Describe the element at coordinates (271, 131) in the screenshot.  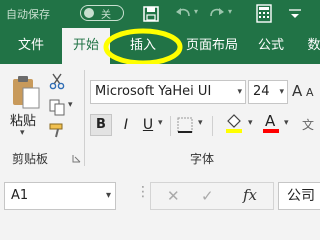
I see `font-color-swatch` at that location.